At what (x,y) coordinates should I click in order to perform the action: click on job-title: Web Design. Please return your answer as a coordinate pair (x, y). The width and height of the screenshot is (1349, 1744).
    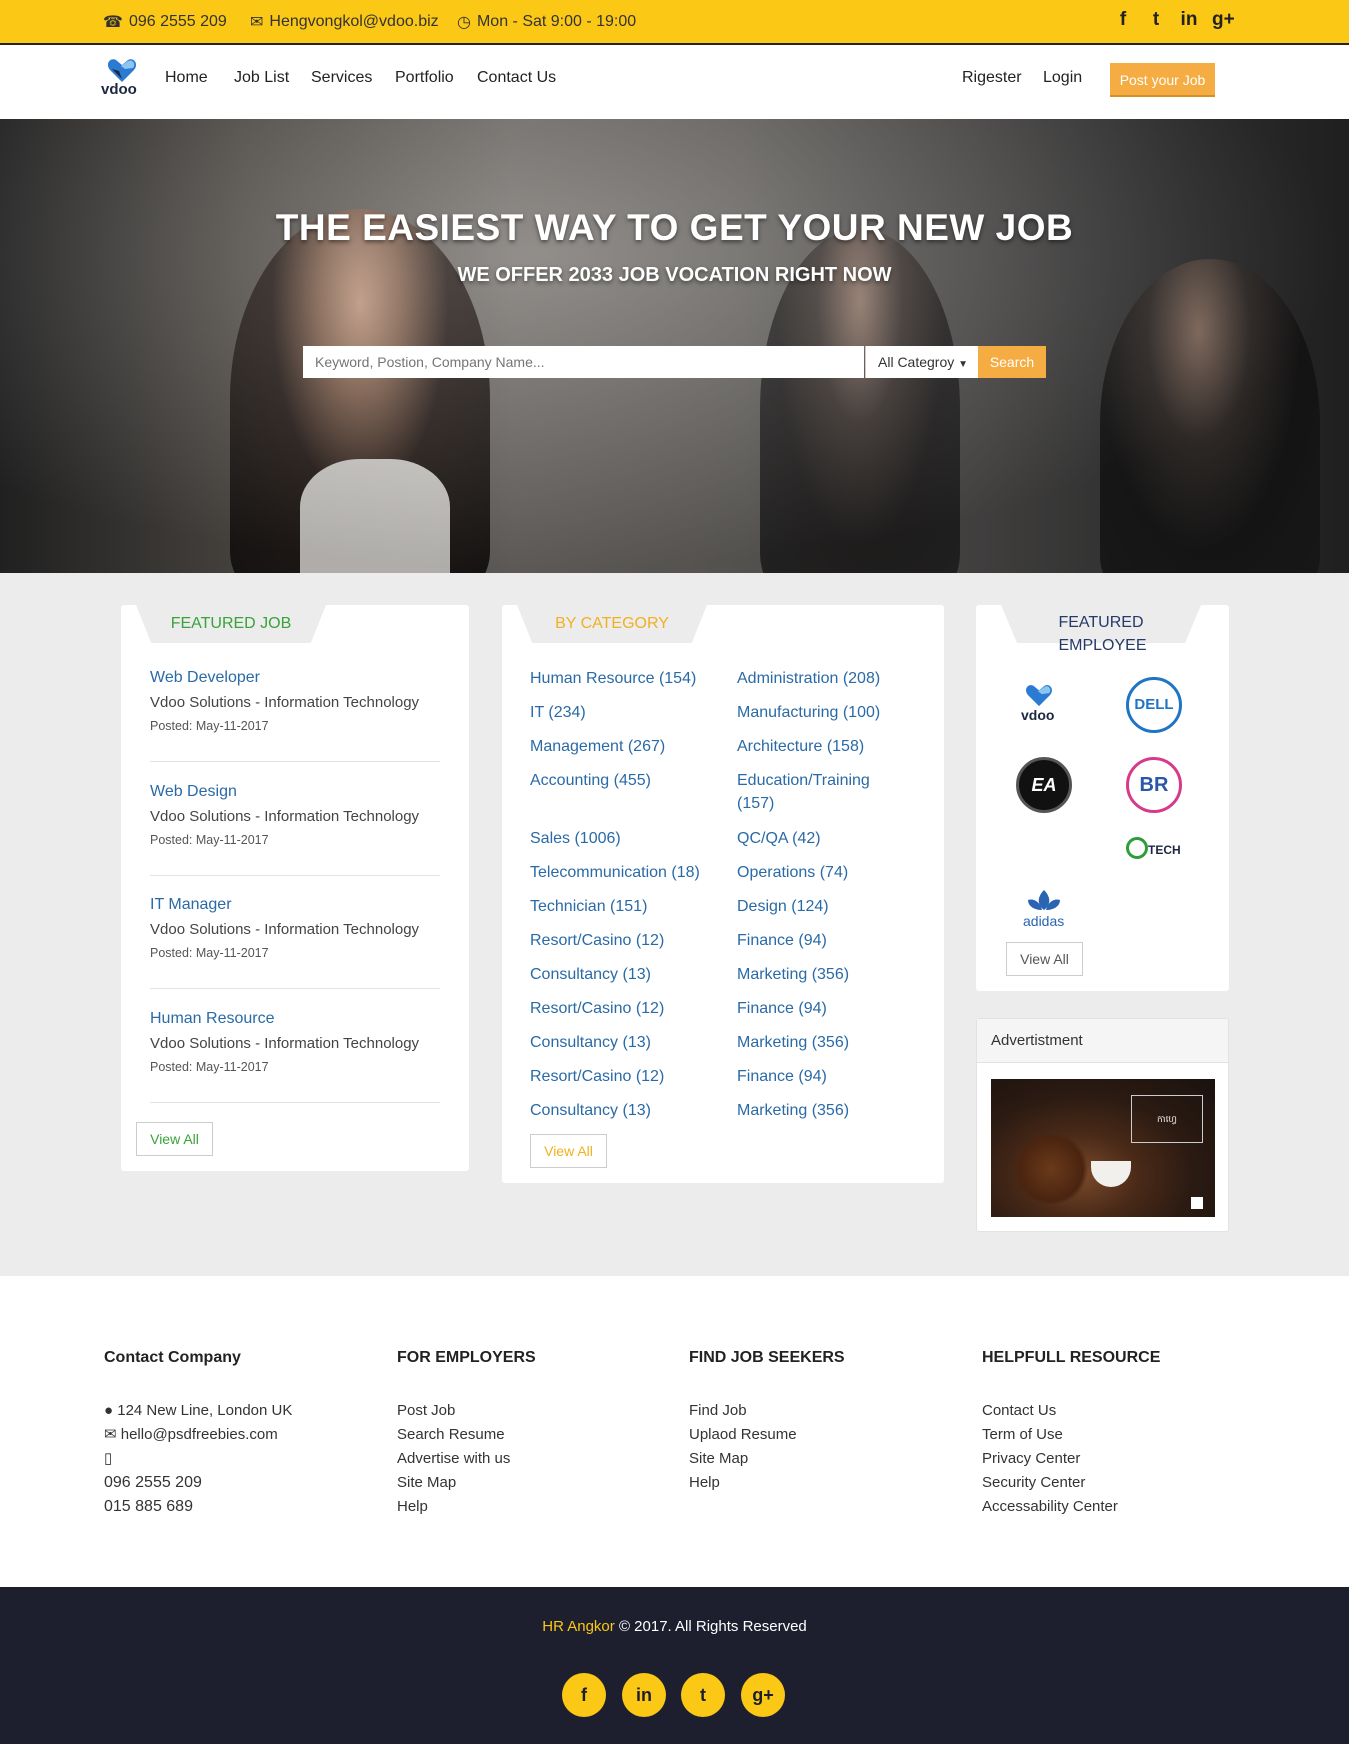
    Looking at the image, I should click on (295, 792).